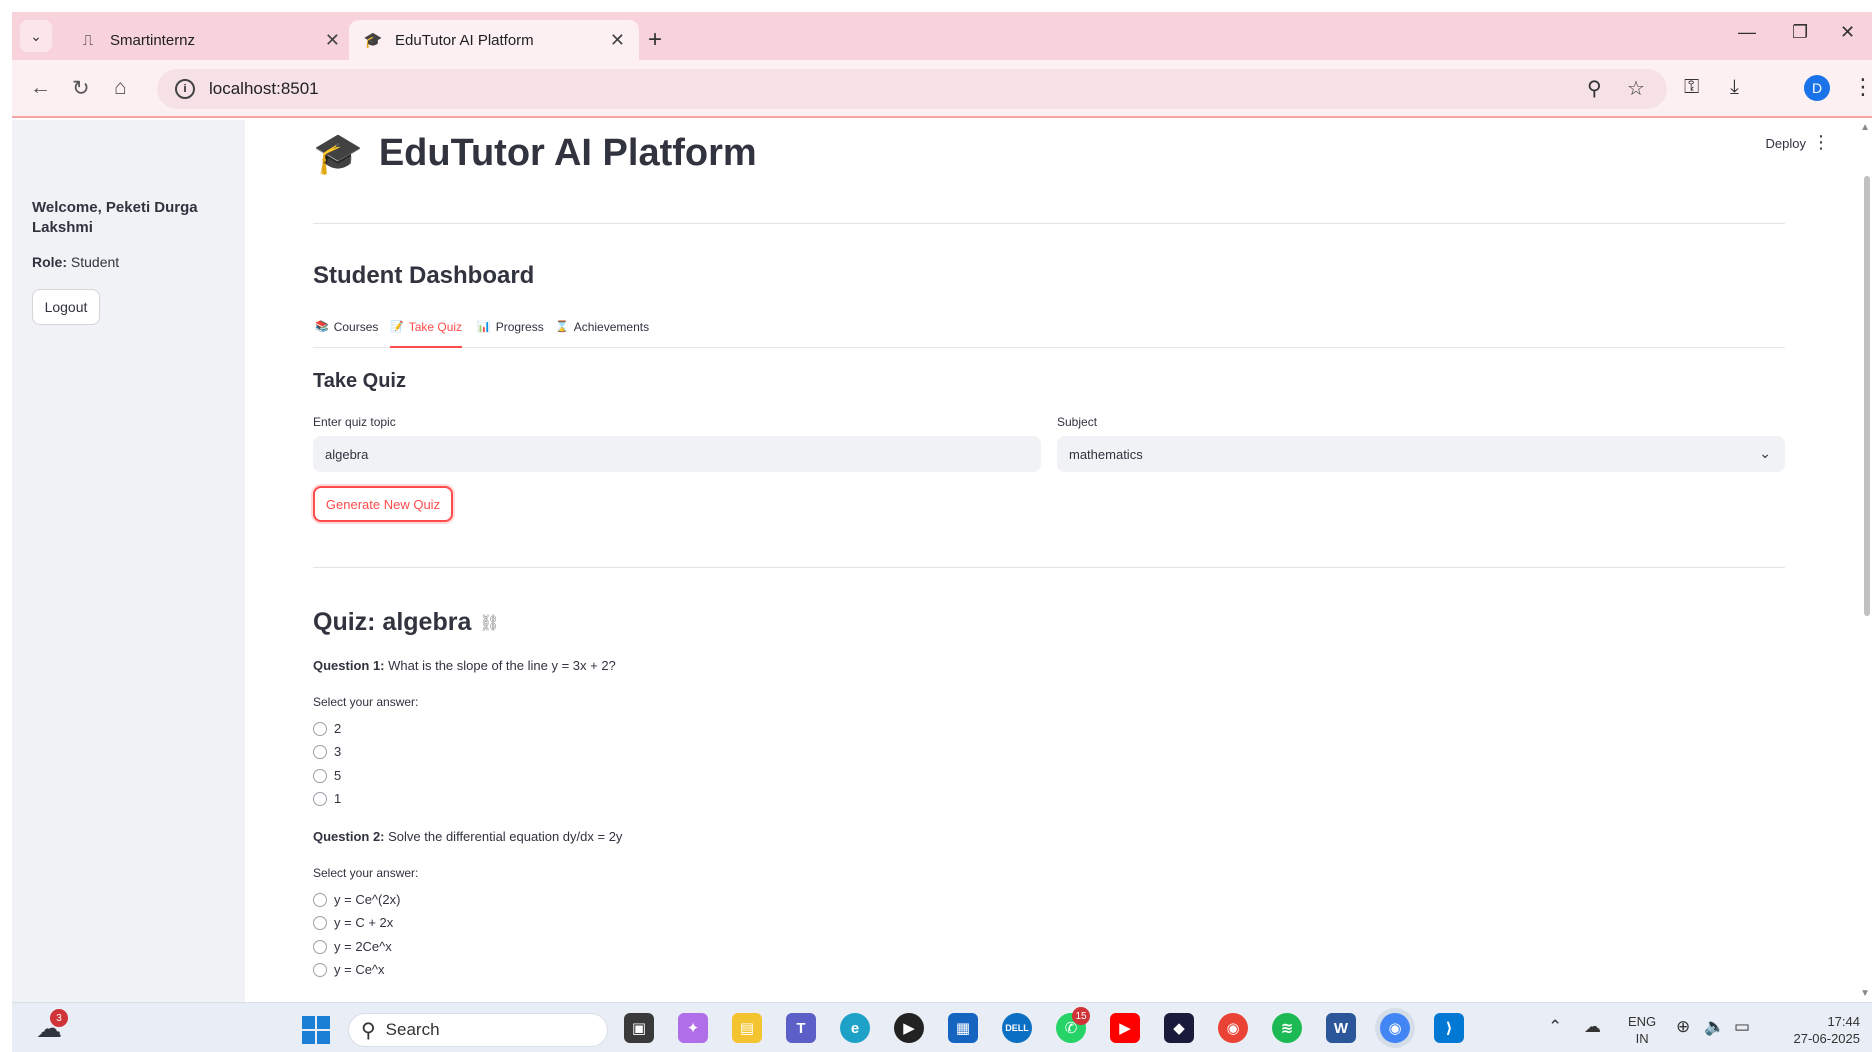  What do you see at coordinates (1862, 87) in the screenshot?
I see `browser-menu-icon: ⋮` at bounding box center [1862, 87].